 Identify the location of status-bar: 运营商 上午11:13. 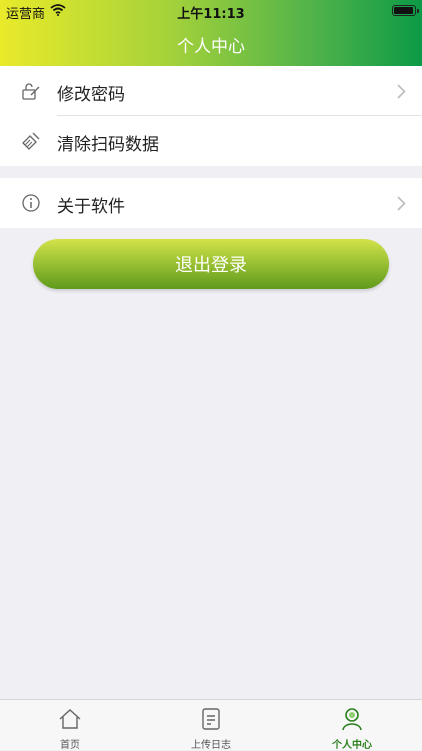
(211, 11).